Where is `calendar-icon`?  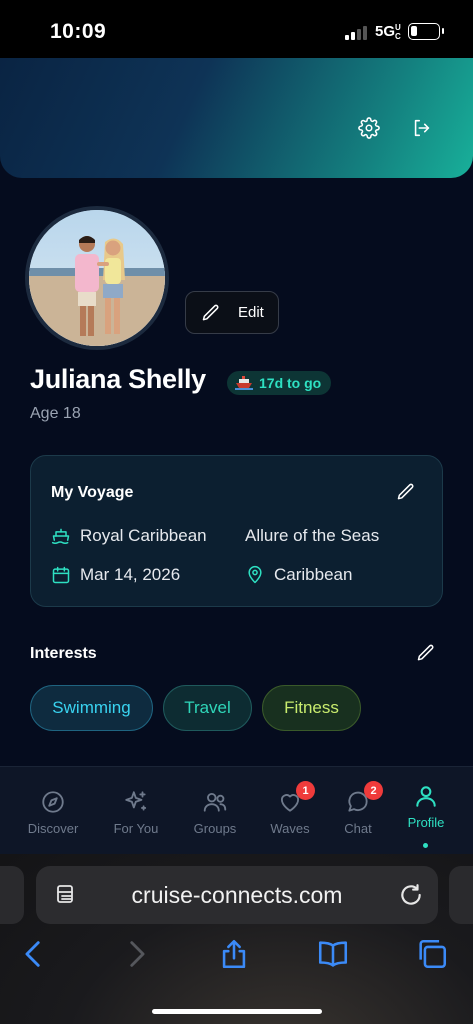
calendar-icon is located at coordinates (61, 575).